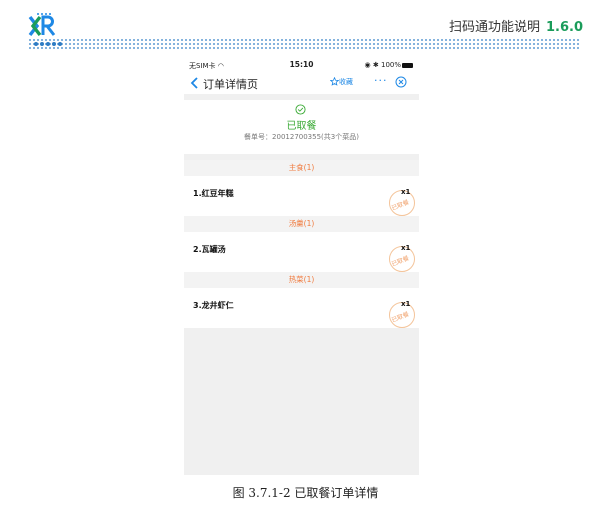 The width and height of the screenshot is (611, 511). What do you see at coordinates (42, 25) in the screenshot?
I see `xr-logo` at bounding box center [42, 25].